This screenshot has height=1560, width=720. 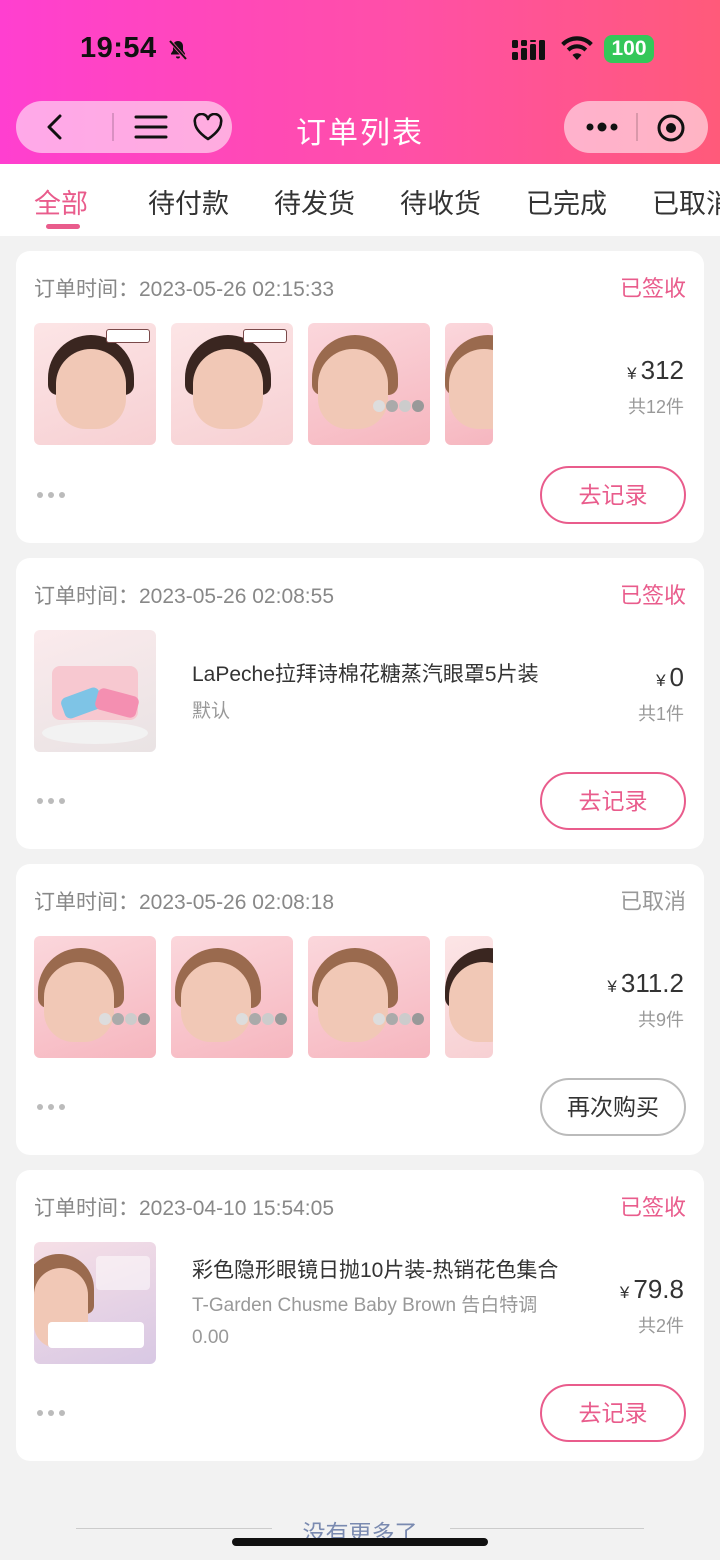 I want to click on item-count: 共9件, so click(x=660, y=1020).